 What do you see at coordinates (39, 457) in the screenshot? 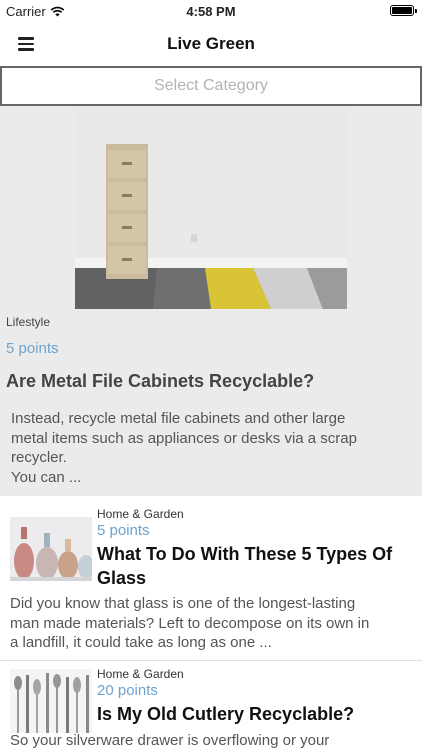
I see `excerpt-line: recycler.` at bounding box center [39, 457].